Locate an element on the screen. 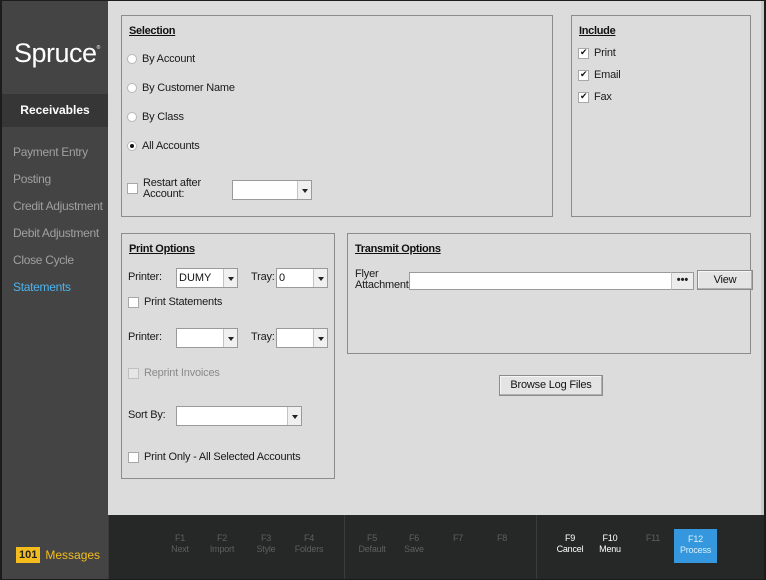 Image resolution: width=766 pixels, height=580 pixels. fkey-label: Folders is located at coordinates (309, 549).